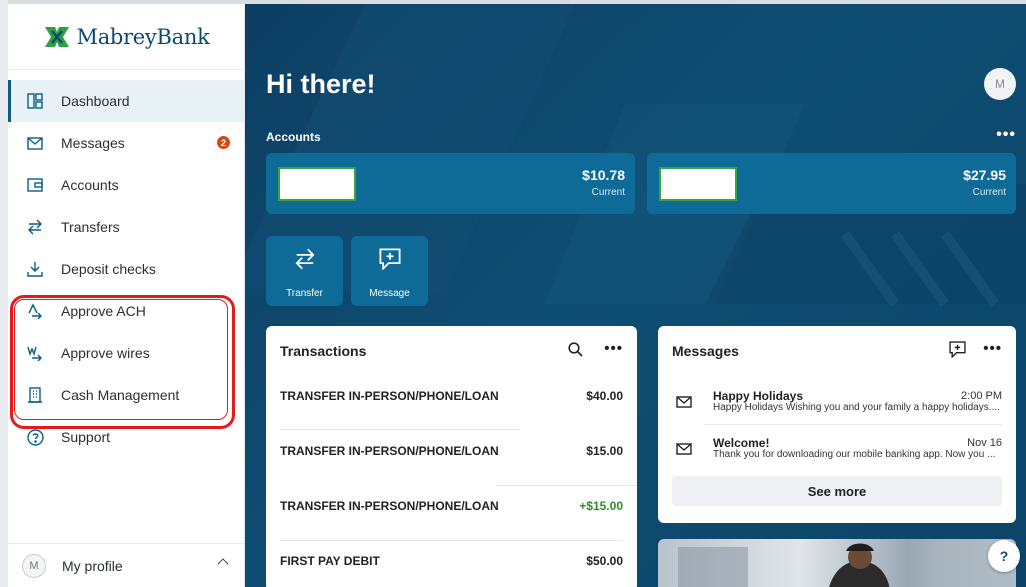  What do you see at coordinates (451, 472) in the screenshot?
I see `transaction-row: TRANSFER IN-PERSON/PHONE/LOAN $15.00` at bounding box center [451, 472].